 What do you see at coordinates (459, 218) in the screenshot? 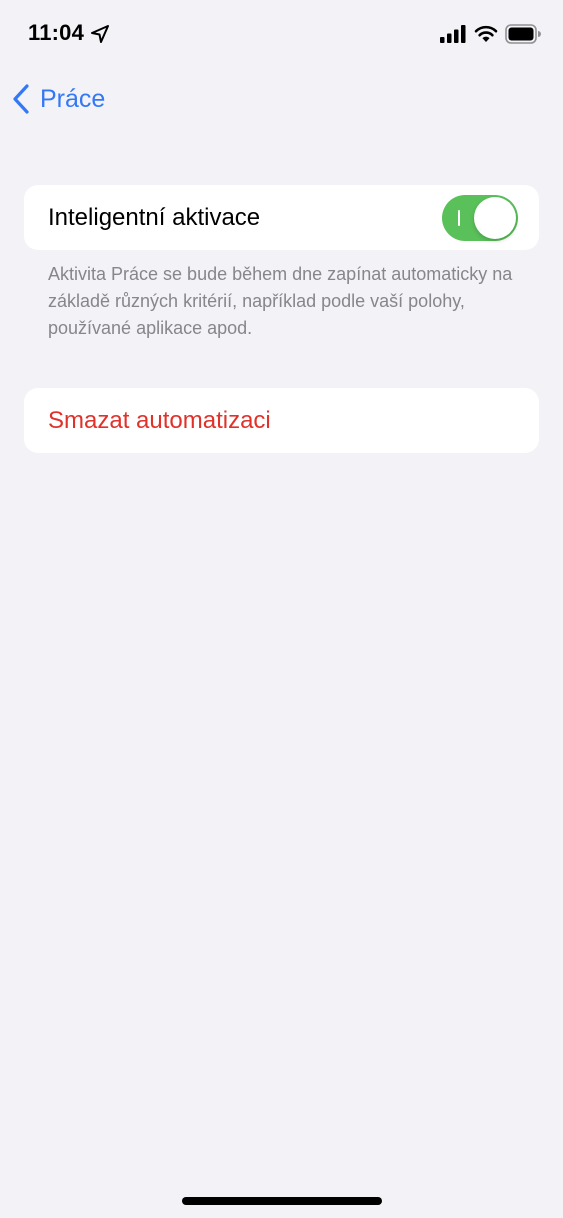
I see `switch-on-mark` at bounding box center [459, 218].